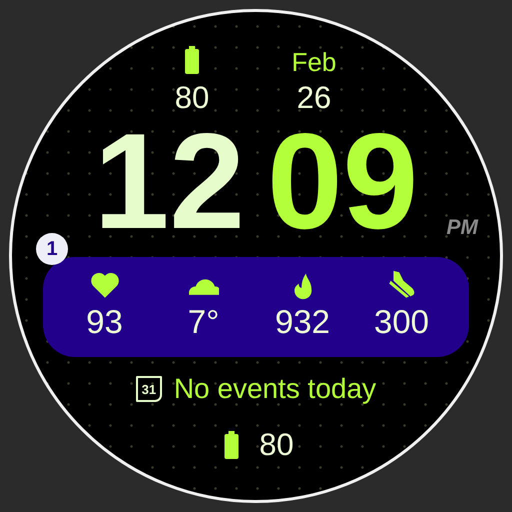 The width and height of the screenshot is (512, 512). I want to click on complication-value: 93, so click(104, 322).